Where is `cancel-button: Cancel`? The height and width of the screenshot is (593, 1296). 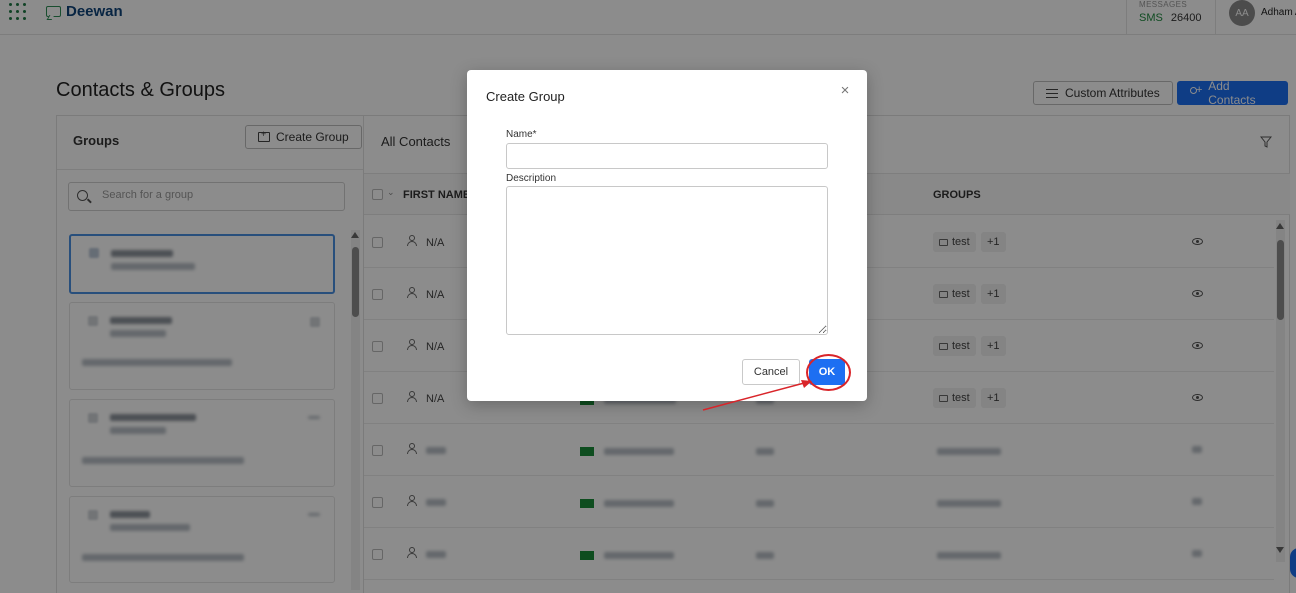 cancel-button: Cancel is located at coordinates (771, 372).